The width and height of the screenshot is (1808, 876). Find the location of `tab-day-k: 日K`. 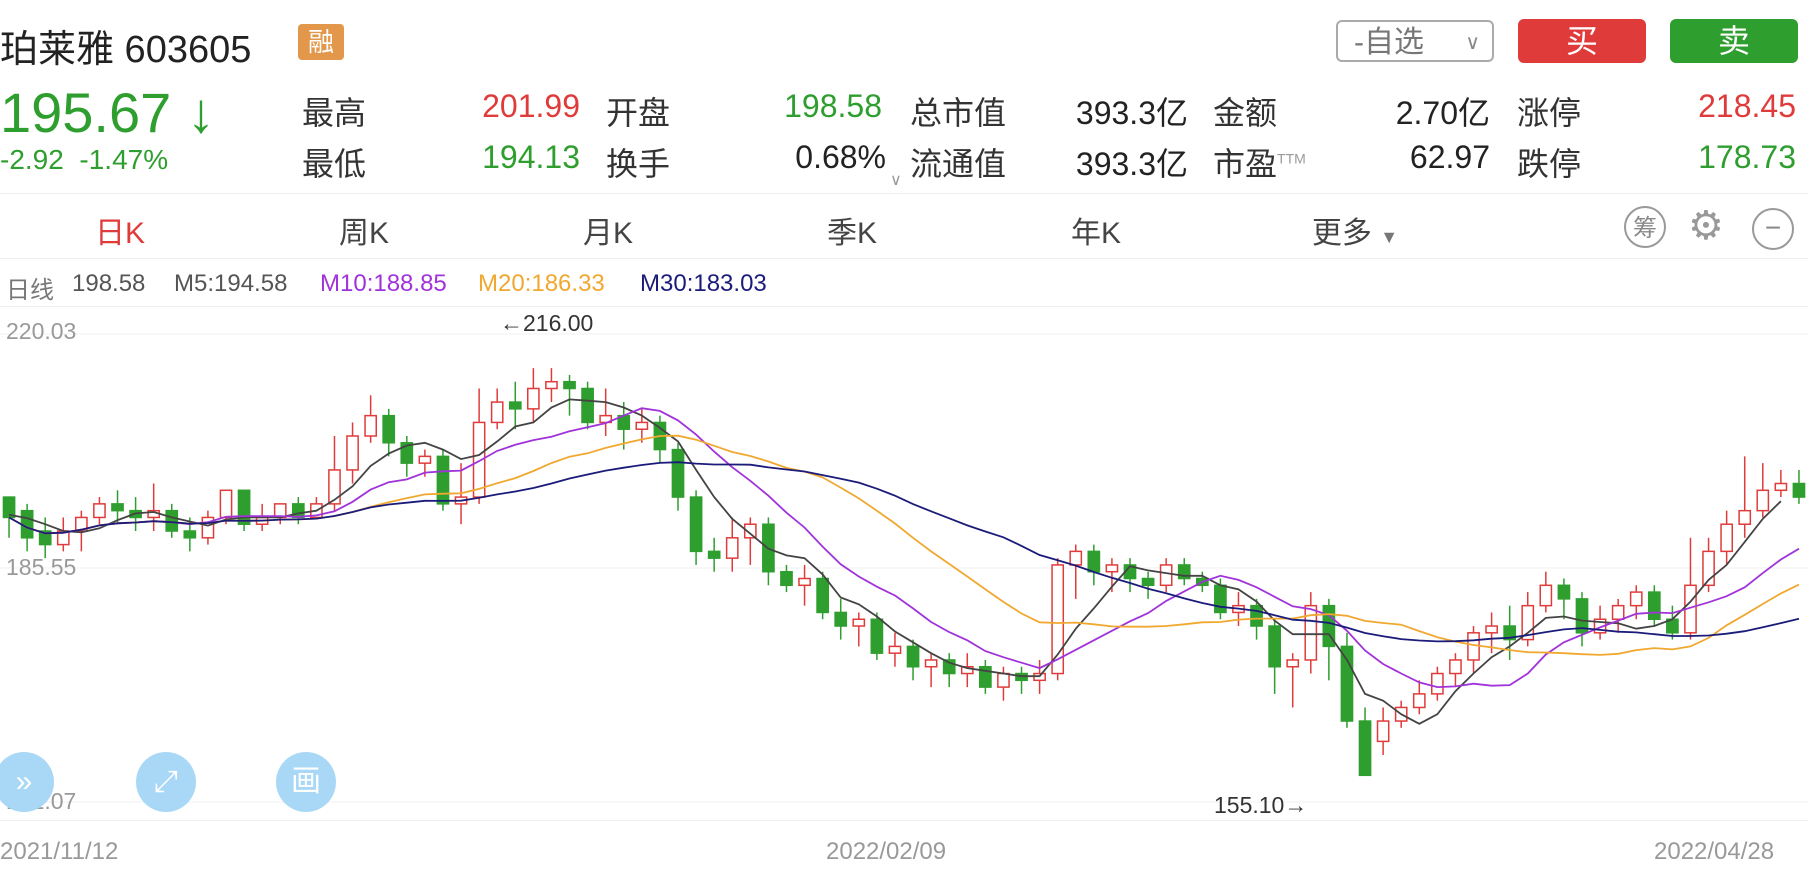

tab-day-k: 日K is located at coordinates (120, 230).